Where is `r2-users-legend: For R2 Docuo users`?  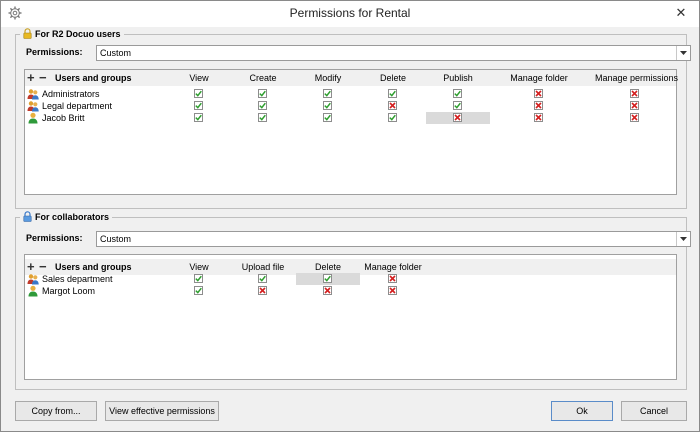 r2-users-legend: For R2 Docuo users is located at coordinates (72, 33).